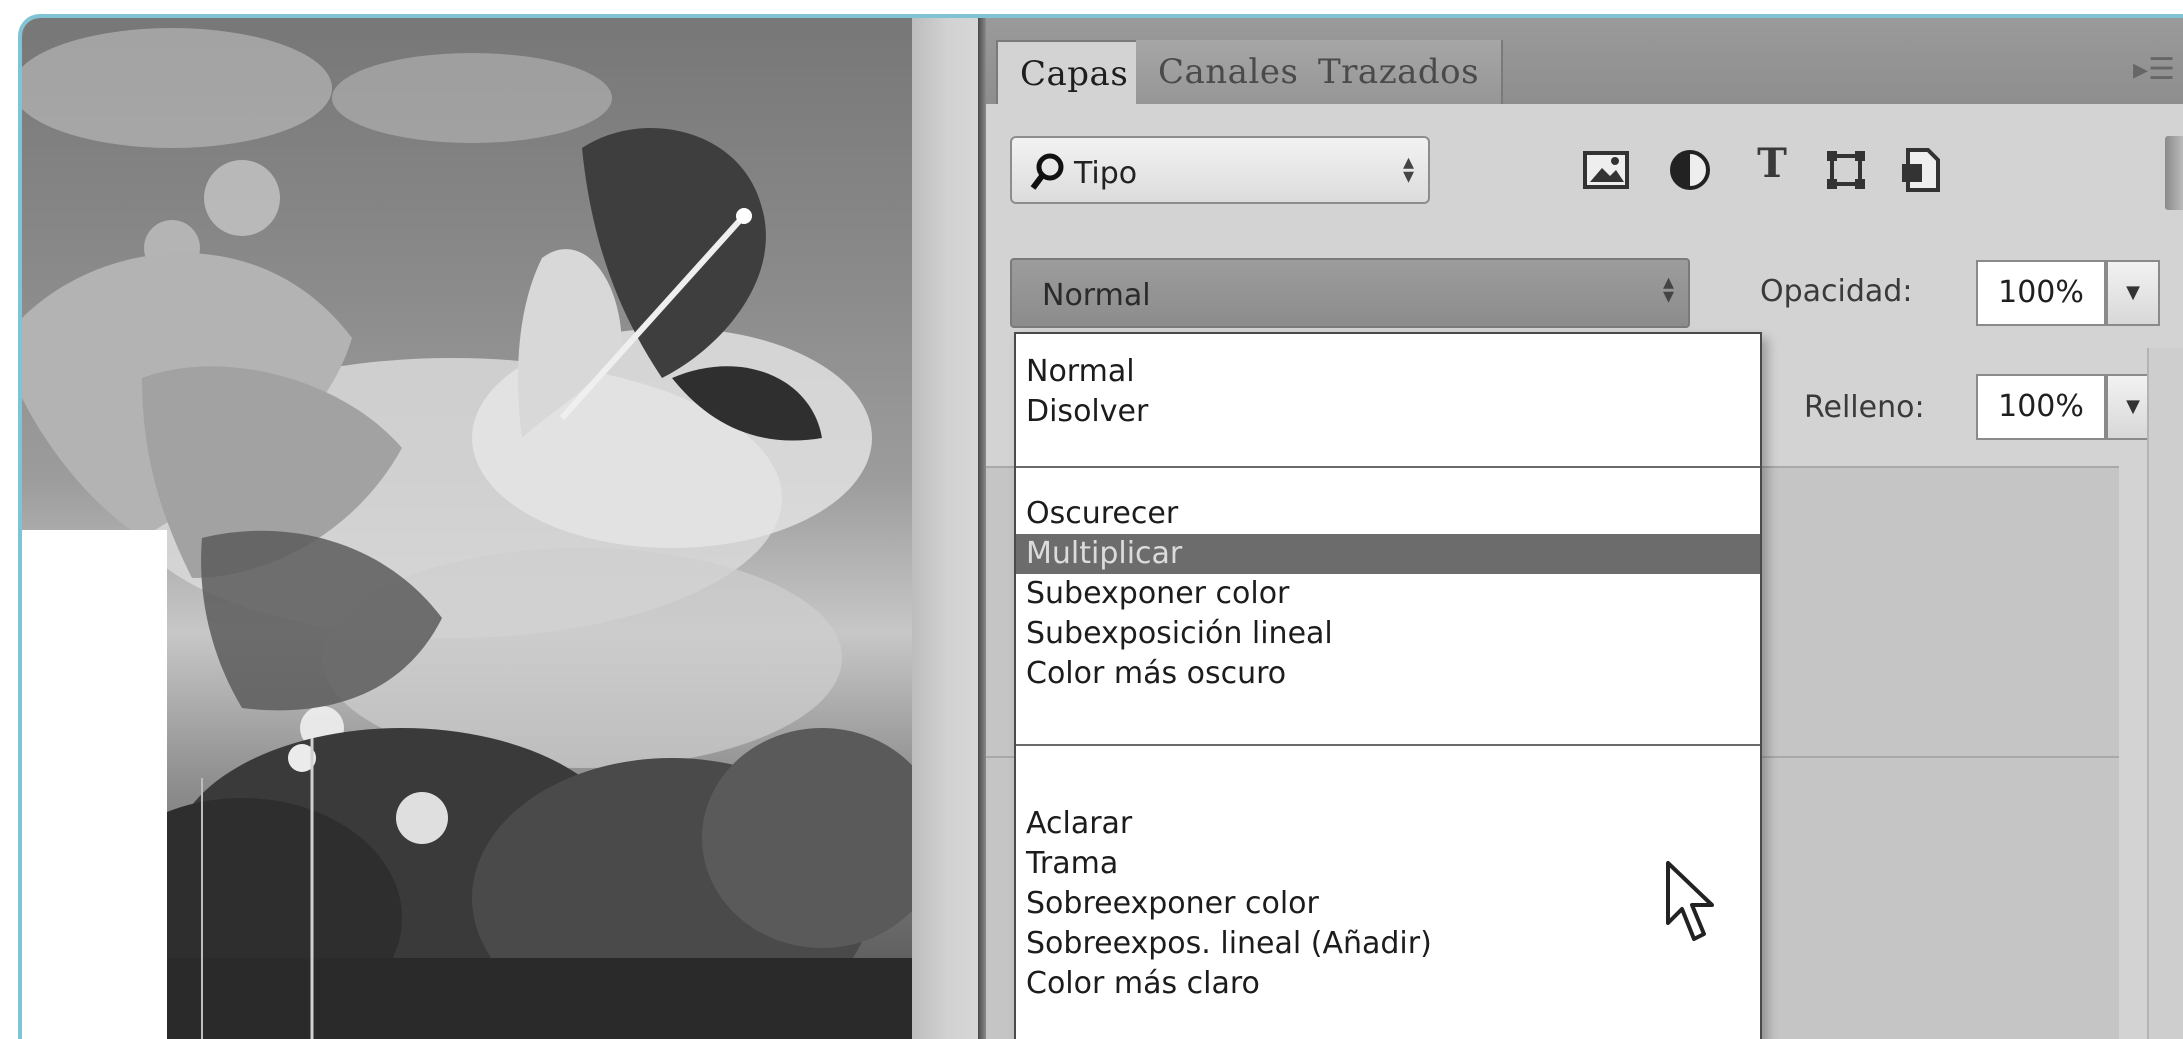 This screenshot has width=2183, height=1039. Describe the element at coordinates (1388, 824) in the screenshot. I see `blend-option-aclarar: Aclarar` at that location.